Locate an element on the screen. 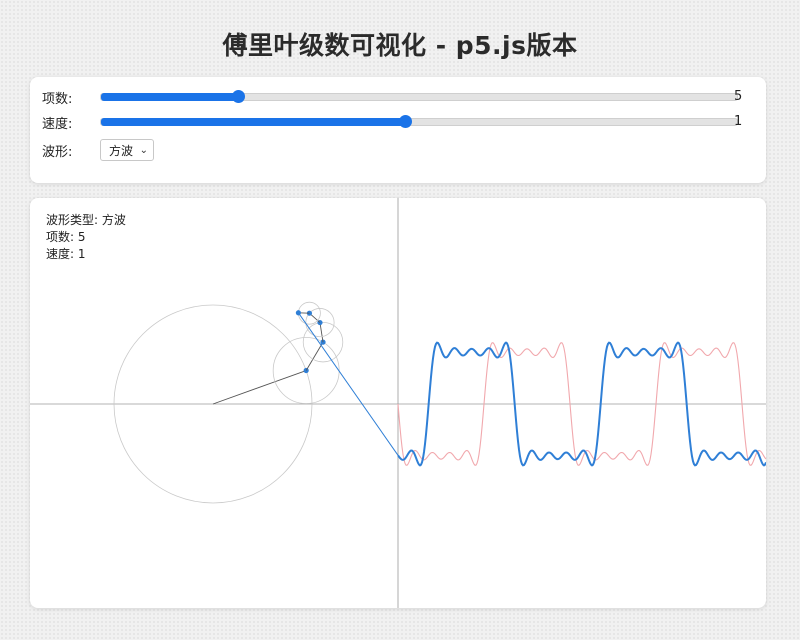  canvas-info: 波形类型: 方波 项数: 5 速度: 1 is located at coordinates (86, 237).